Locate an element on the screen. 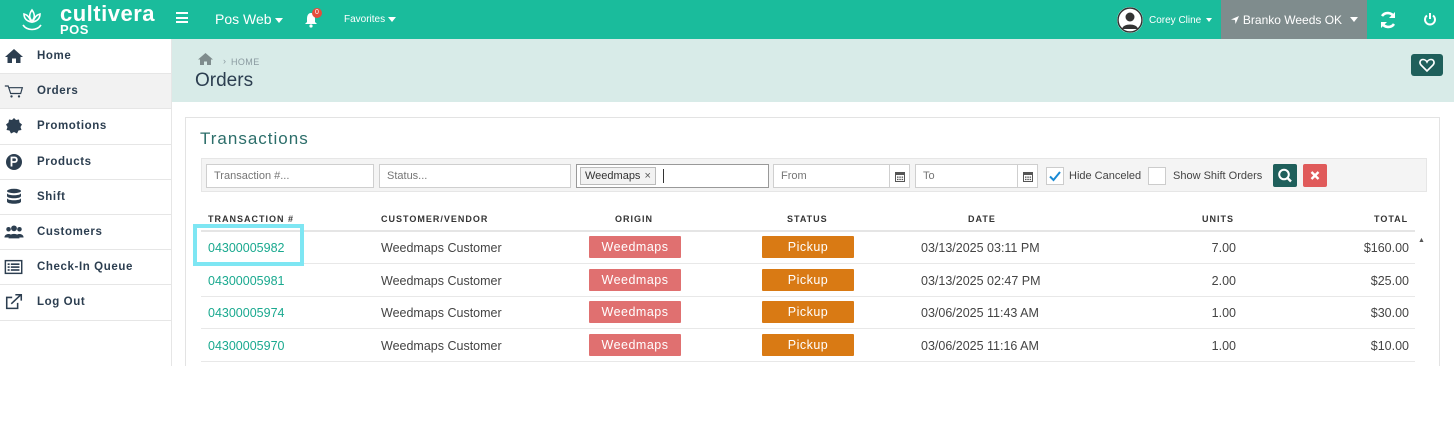 The height and width of the screenshot is (439, 1454). location-arrow-icon is located at coordinates (1234, 19).